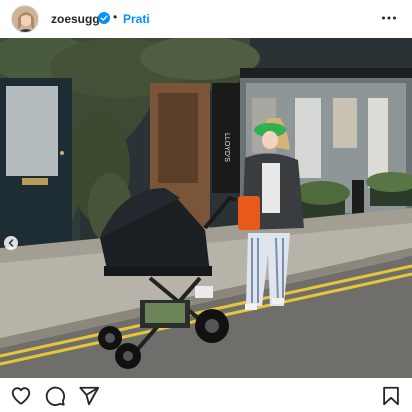 The height and width of the screenshot is (412, 412). What do you see at coordinates (25, 19) in the screenshot?
I see `avatar` at bounding box center [25, 19].